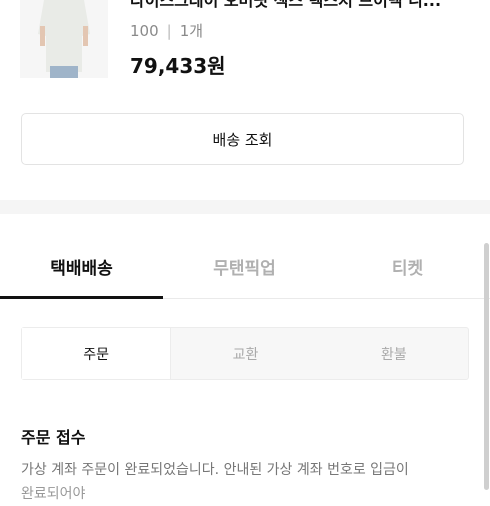 Image resolution: width=490 pixels, height=506 pixels. Describe the element at coordinates (407, 266) in the screenshot. I see `tab-ticket: 티켓` at that location.